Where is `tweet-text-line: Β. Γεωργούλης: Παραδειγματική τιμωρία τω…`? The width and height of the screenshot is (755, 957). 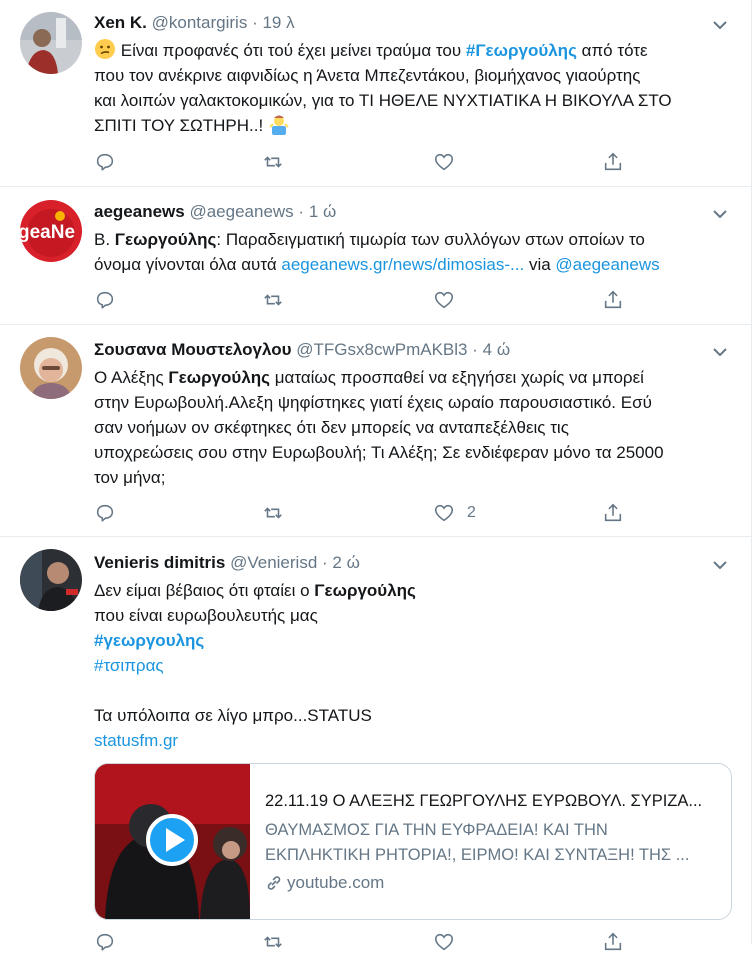
tweet-text-line: Β. Γεωργούλης: Παραδειγματική τιμωρία τω… is located at coordinates (414, 239).